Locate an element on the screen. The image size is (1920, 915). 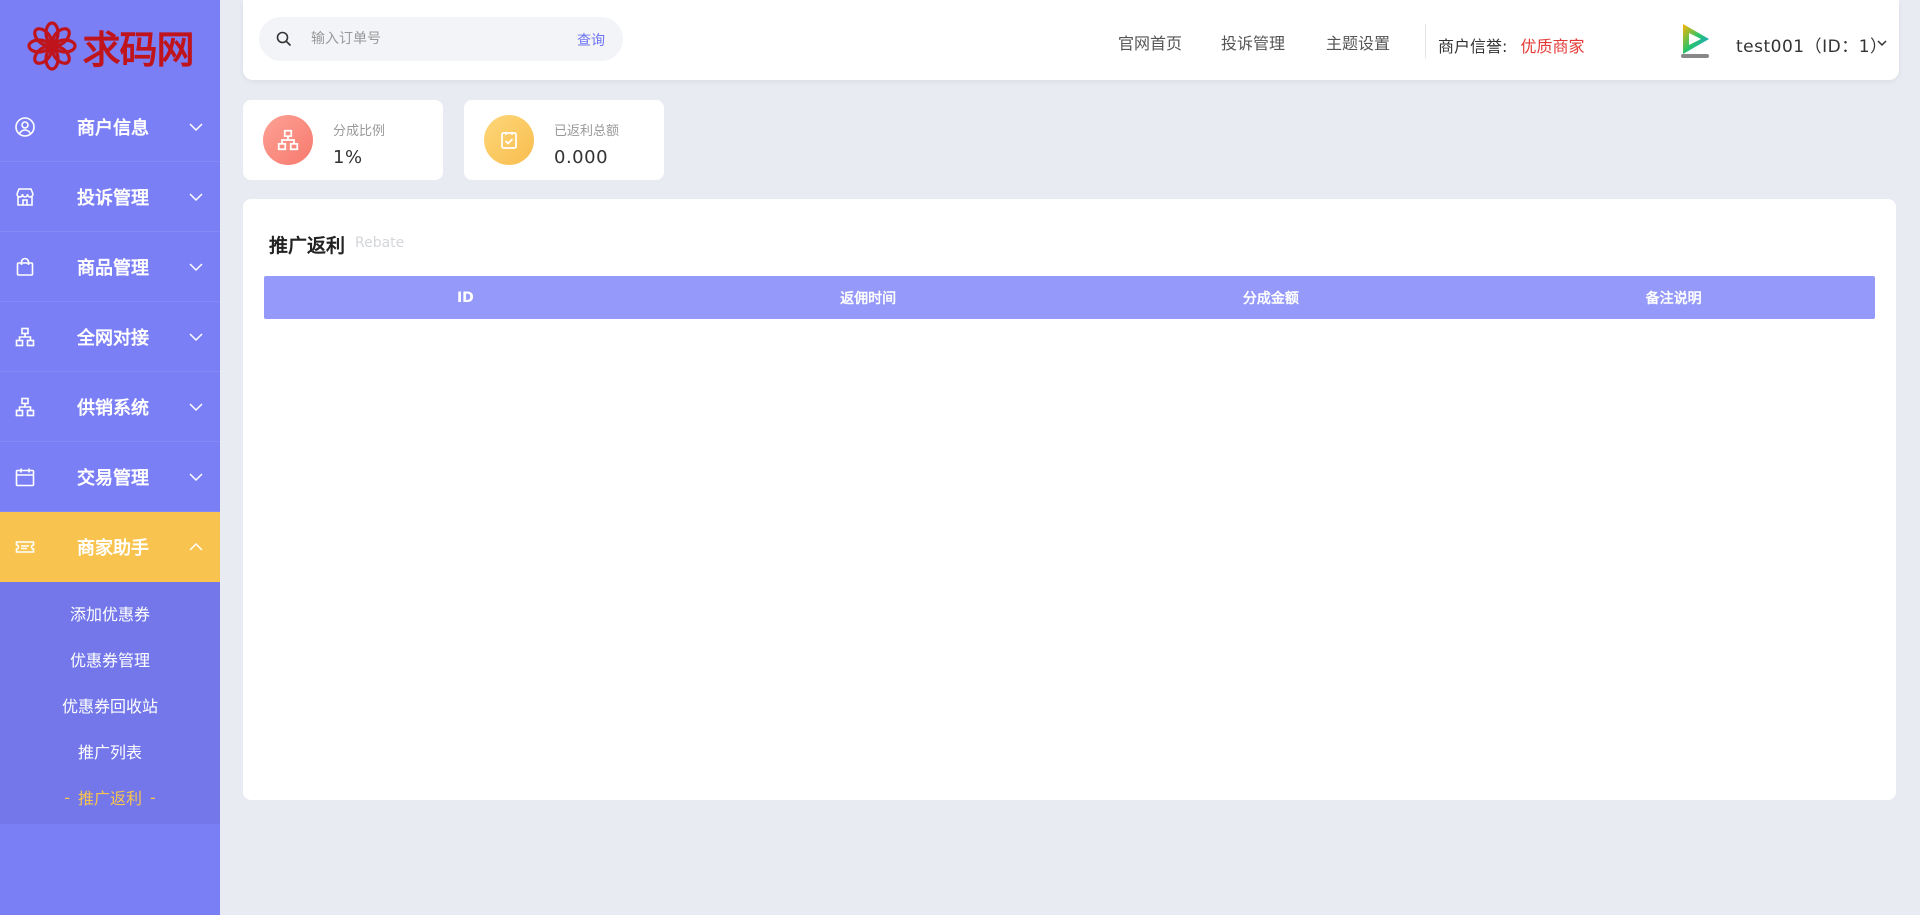
stat-label: 分成比例 is located at coordinates (359, 131).